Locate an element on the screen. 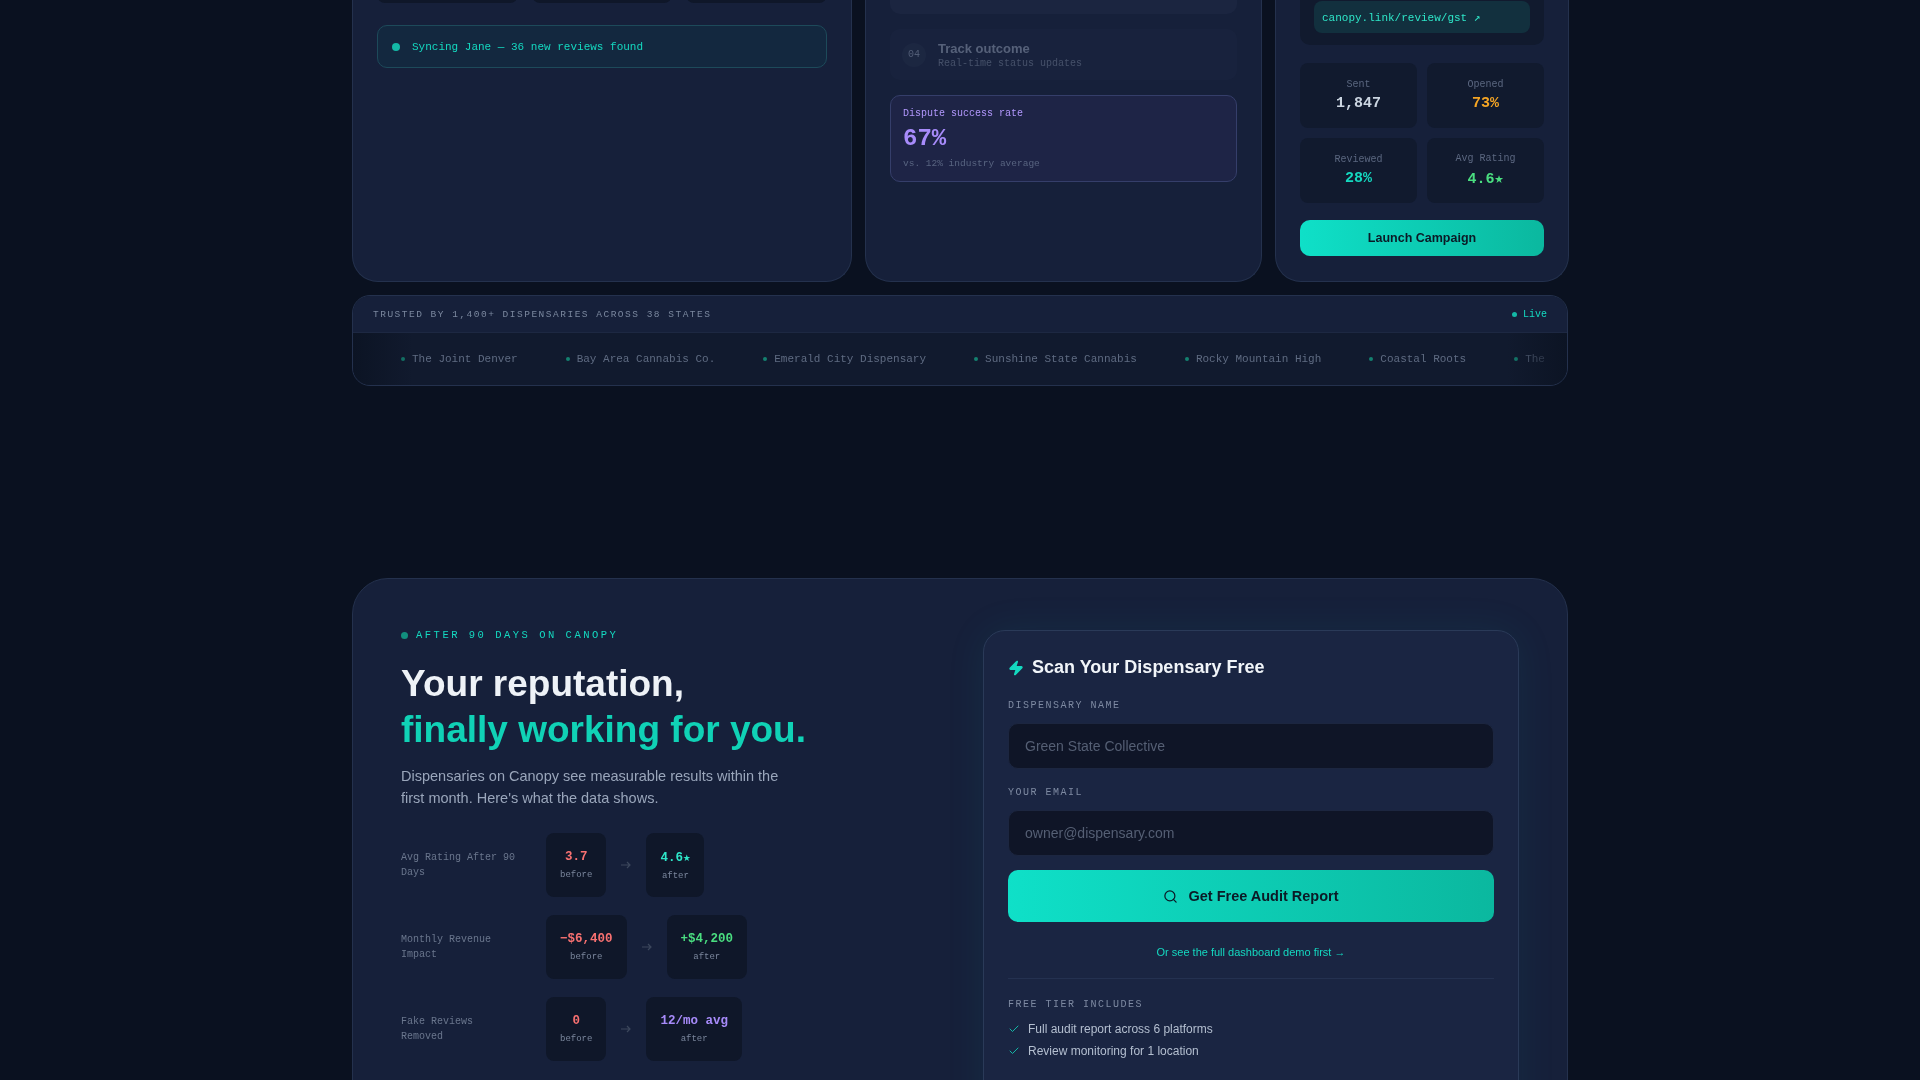 This screenshot has height=1080, width=1920. stat-value: 1,847 is located at coordinates (1358, 103).